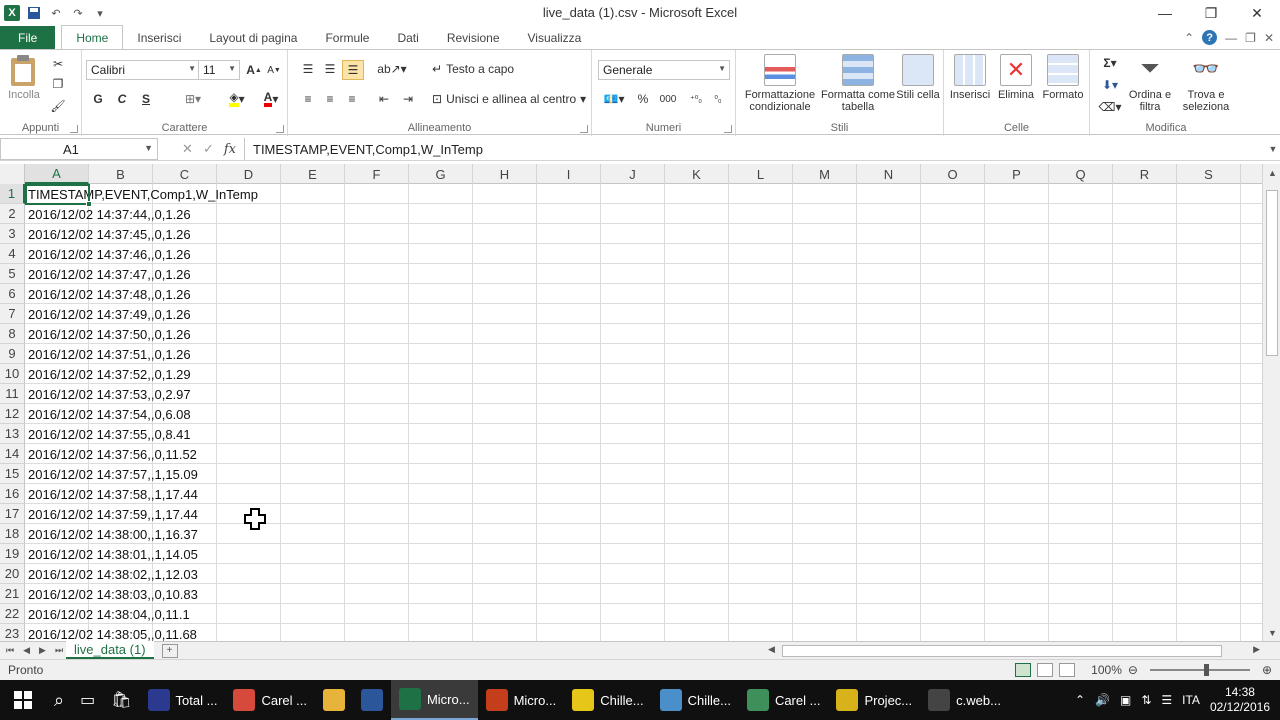 The width and height of the screenshot is (1280, 720). Describe the element at coordinates (109, 294) in the screenshot. I see `cell-a-value: 2016/12/02 14:37:48,,0,1.26` at that location.